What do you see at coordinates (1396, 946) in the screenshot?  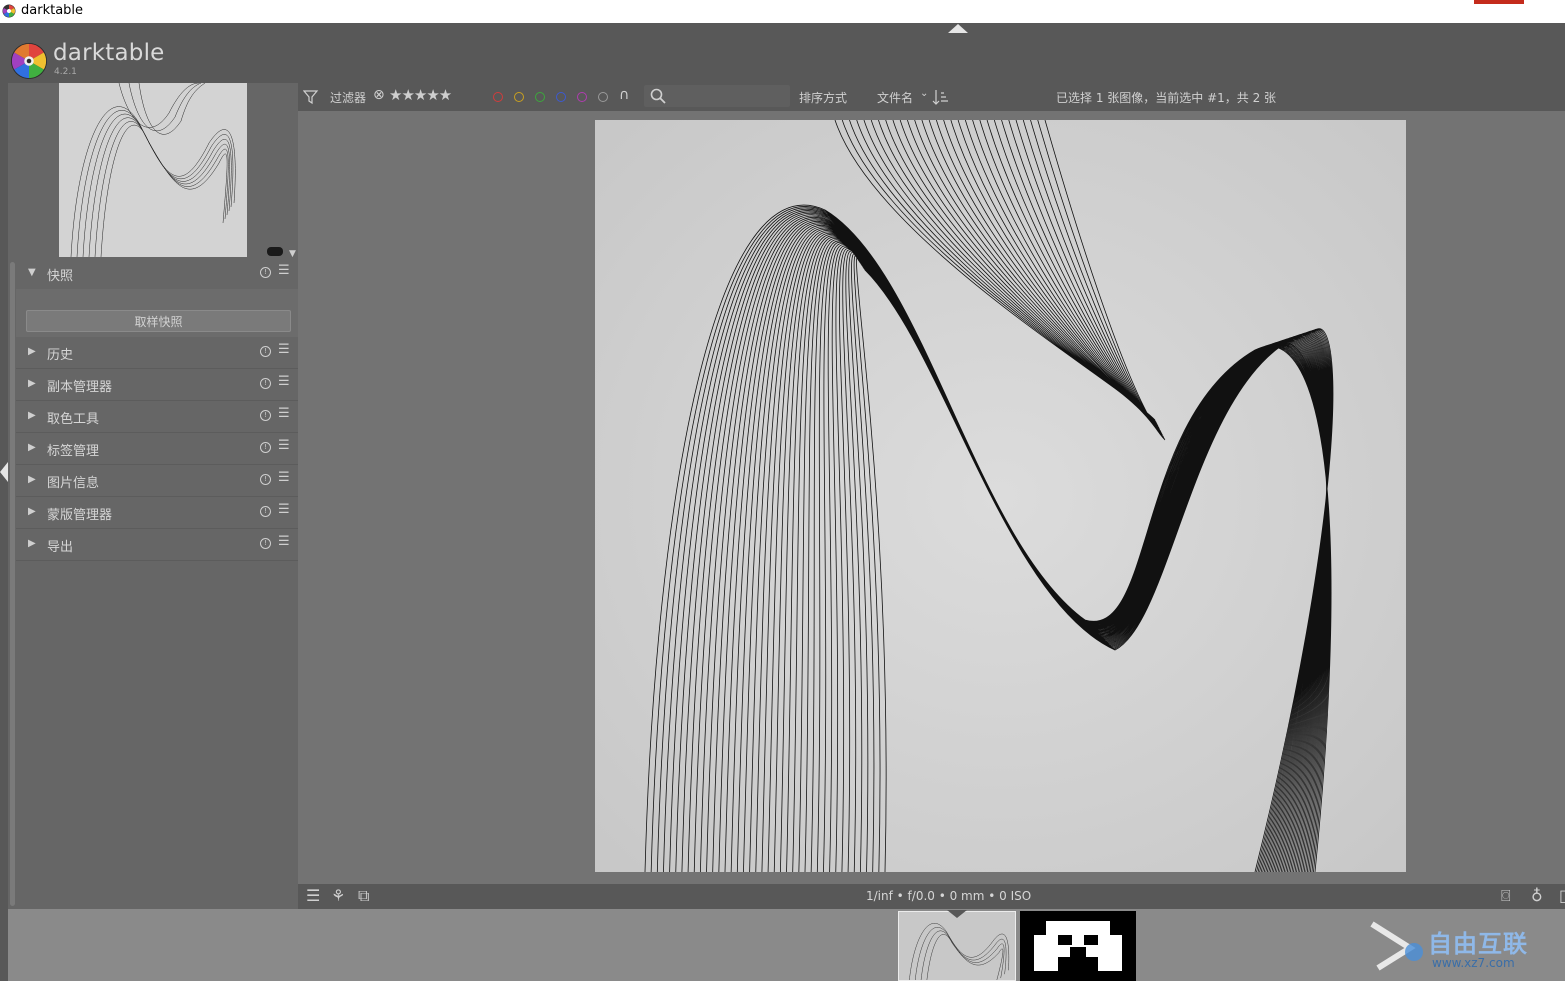 I see `watermark-logo-icon` at bounding box center [1396, 946].